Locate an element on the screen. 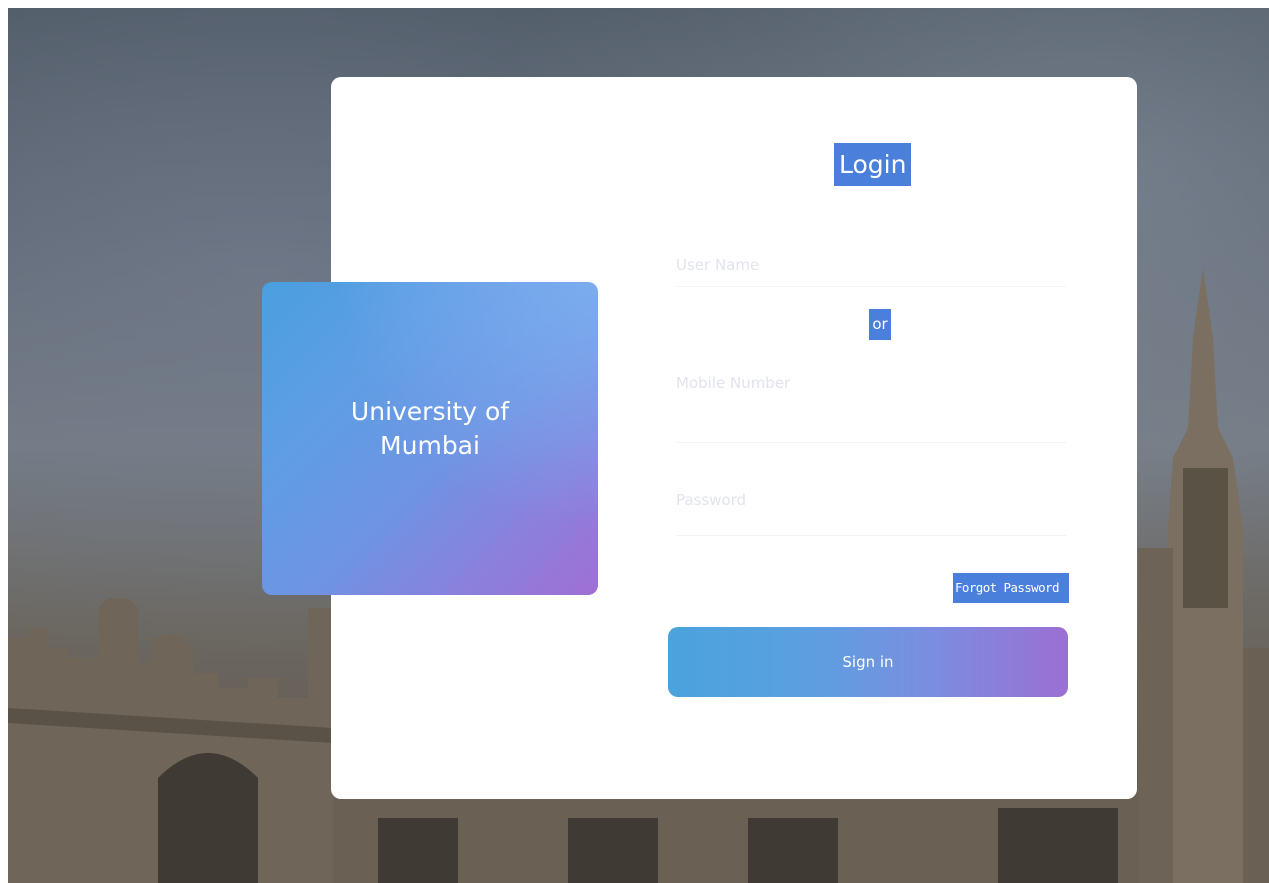 This screenshot has height=883, width=1269. login-title: Login is located at coordinates (873, 164).